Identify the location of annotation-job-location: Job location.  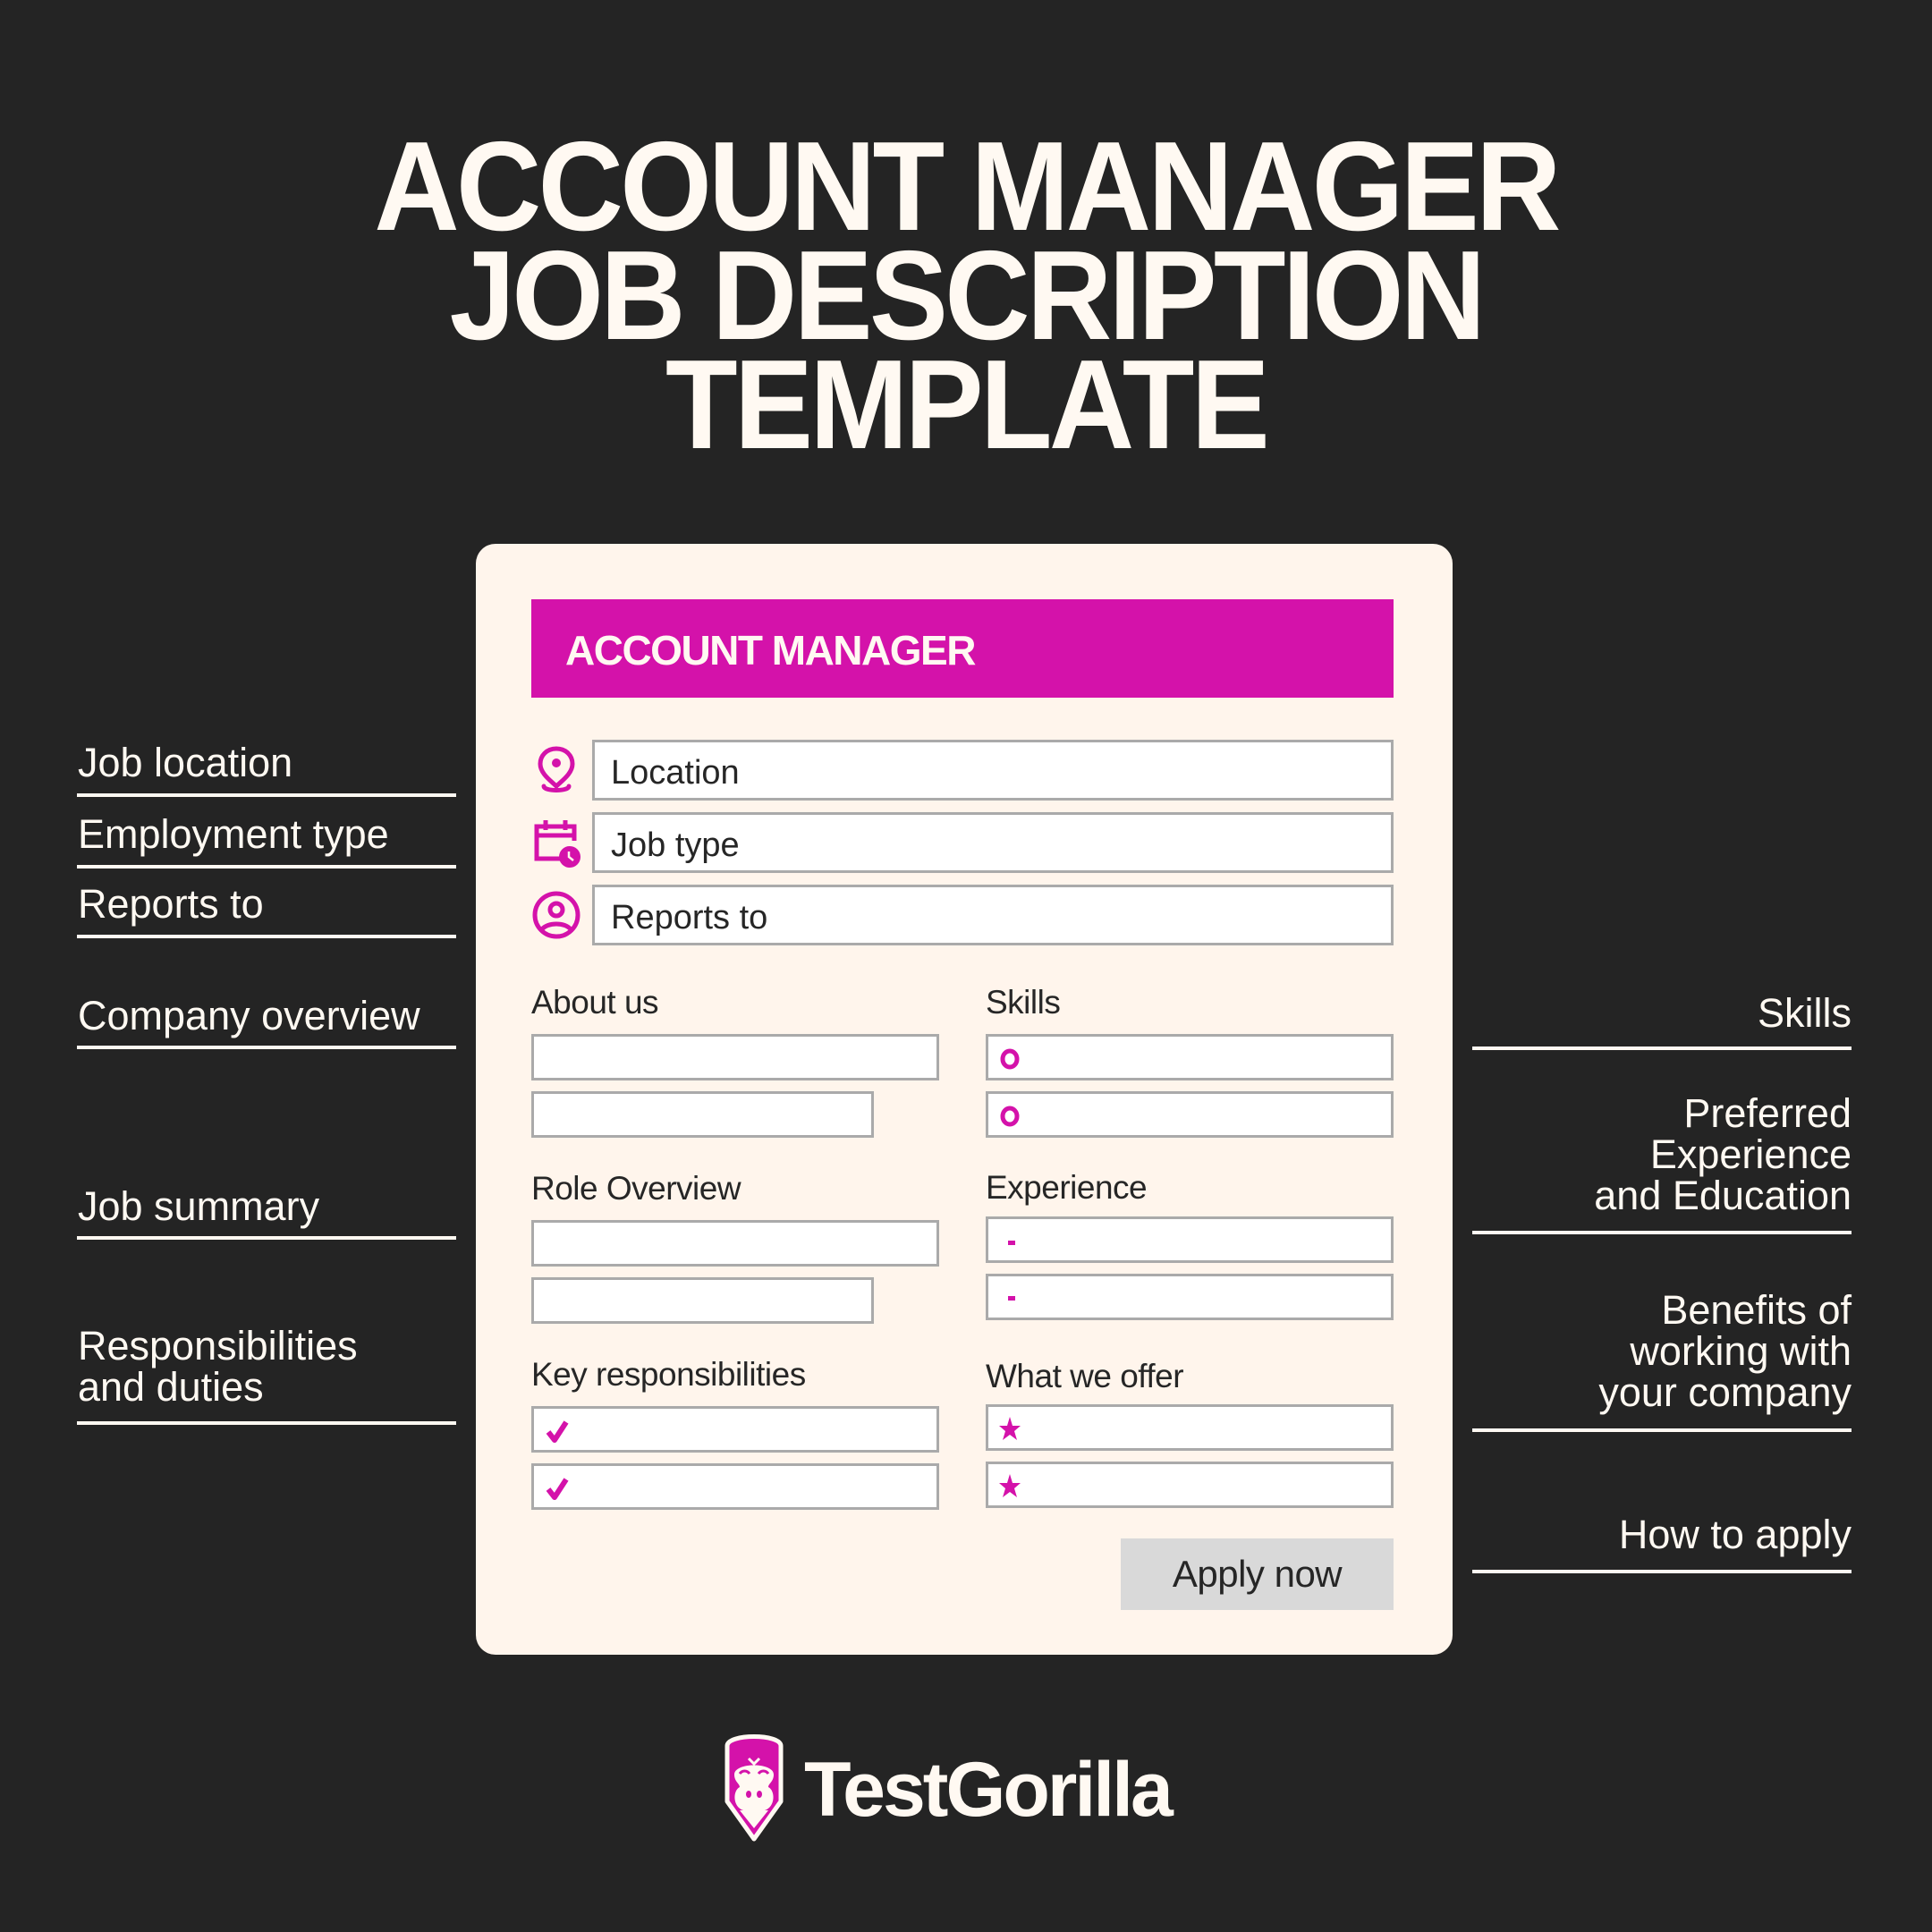
(185, 762).